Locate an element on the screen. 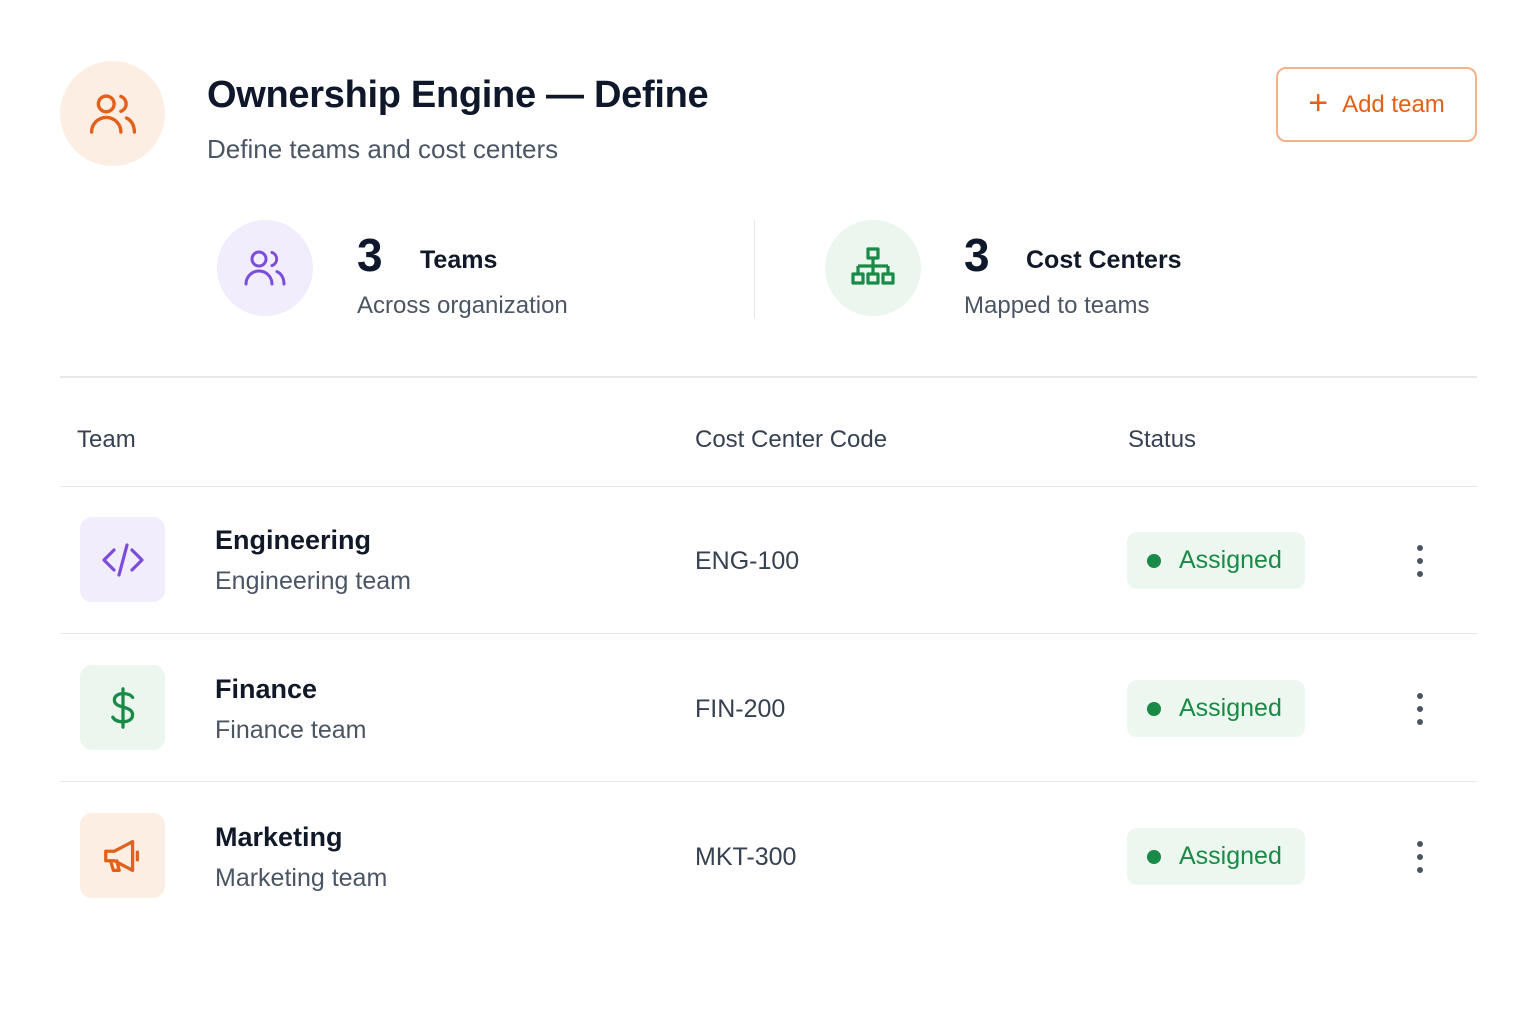 The image size is (1536, 1024). stat-teams-sub: Across organization is located at coordinates (462, 305).